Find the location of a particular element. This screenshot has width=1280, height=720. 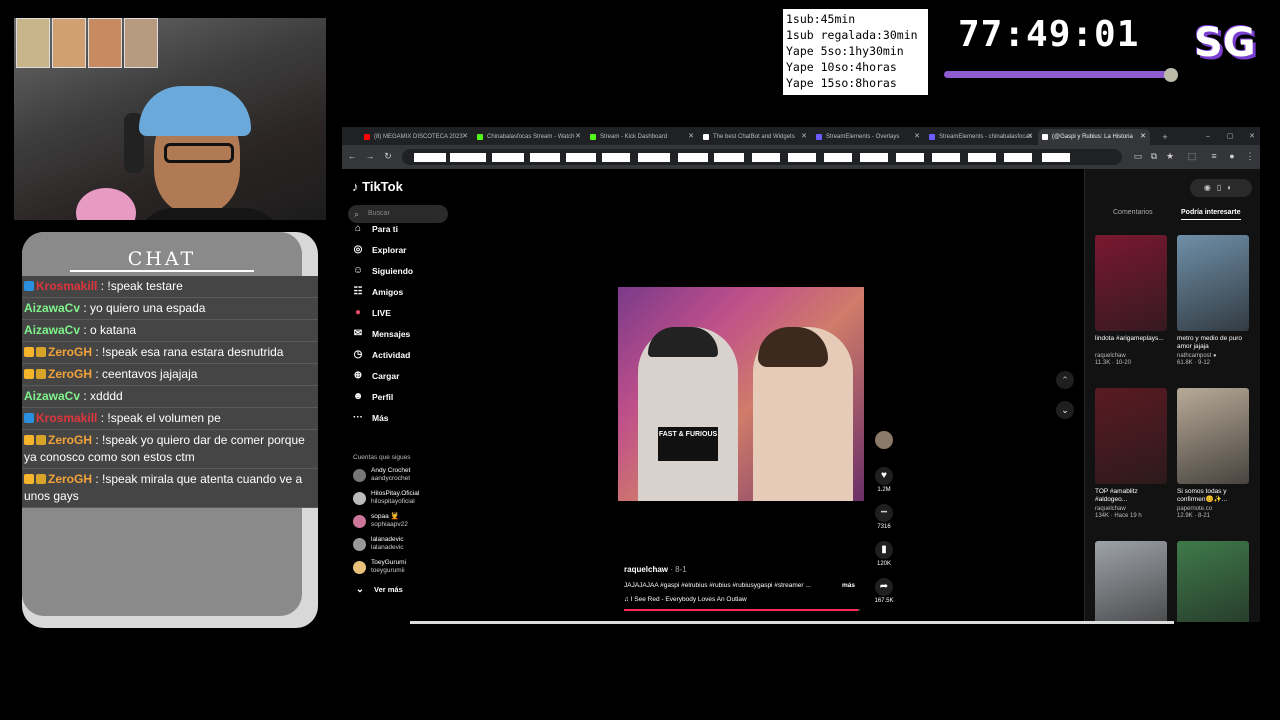

author-avatar is located at coordinates (884, 441).